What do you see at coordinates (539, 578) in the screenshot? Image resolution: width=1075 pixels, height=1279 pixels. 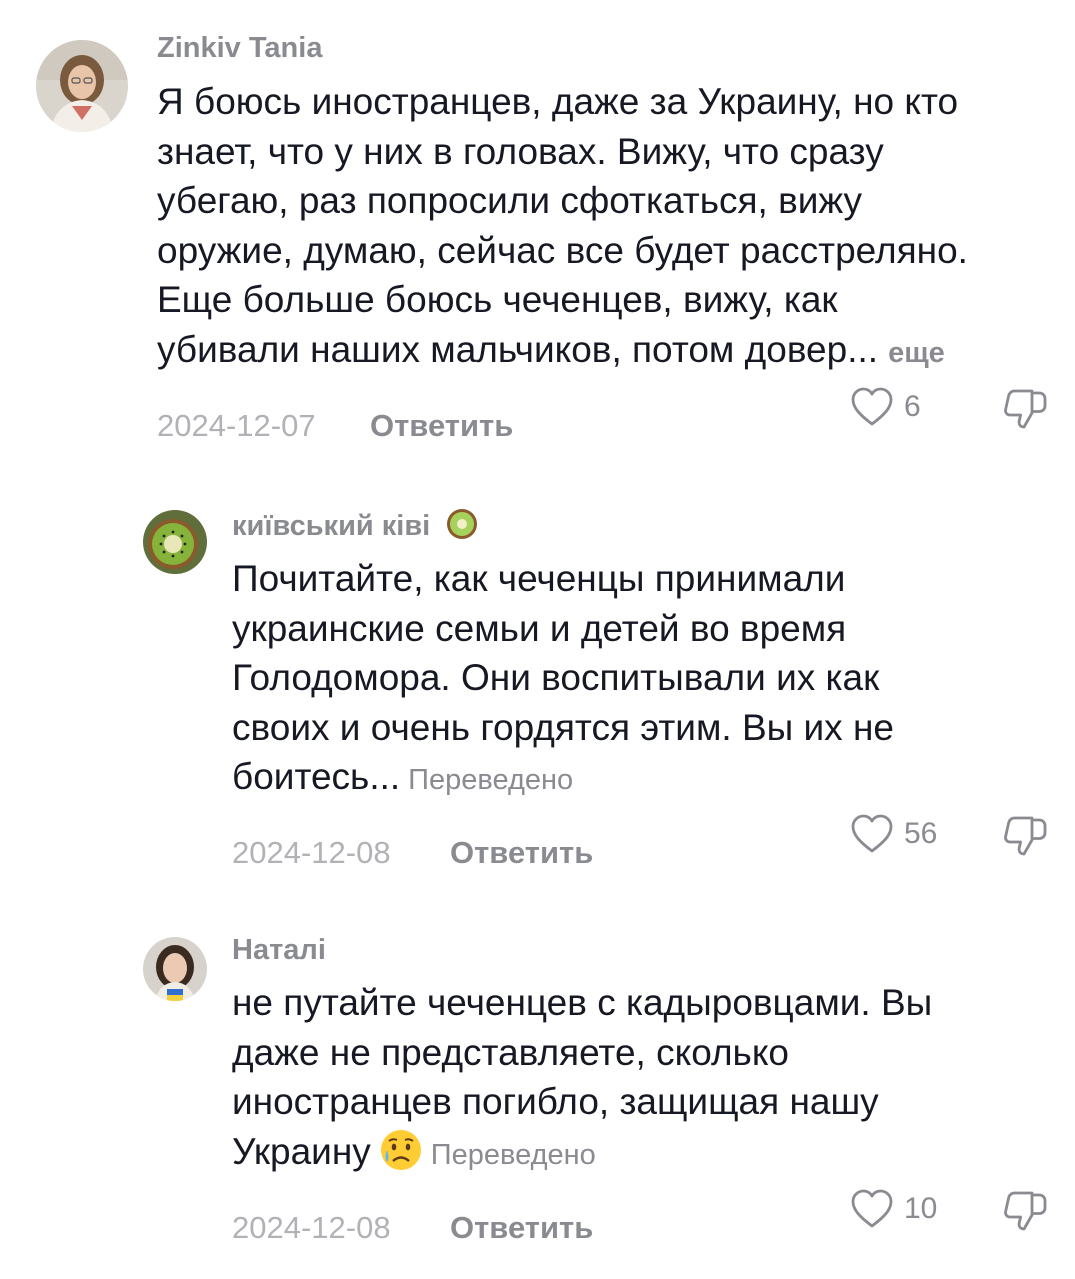 I see `comment-text-line: Почитайте, как чеченцы принимали` at bounding box center [539, 578].